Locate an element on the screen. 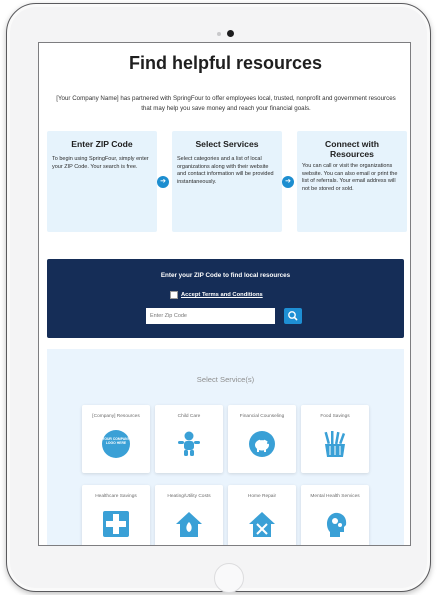 Image resolution: width=437 pixels, height=595 pixels. terms-link: Accept Terms and Conditions is located at coordinates (222, 295).